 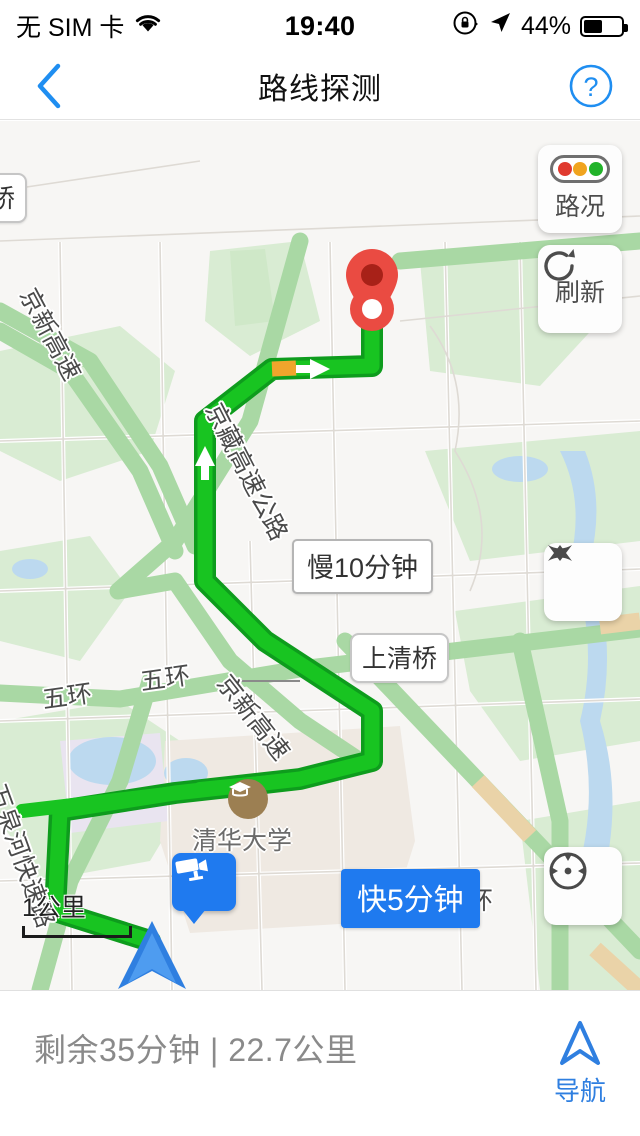 I want to click on zoom-stepper, so click(x=583, y=582).